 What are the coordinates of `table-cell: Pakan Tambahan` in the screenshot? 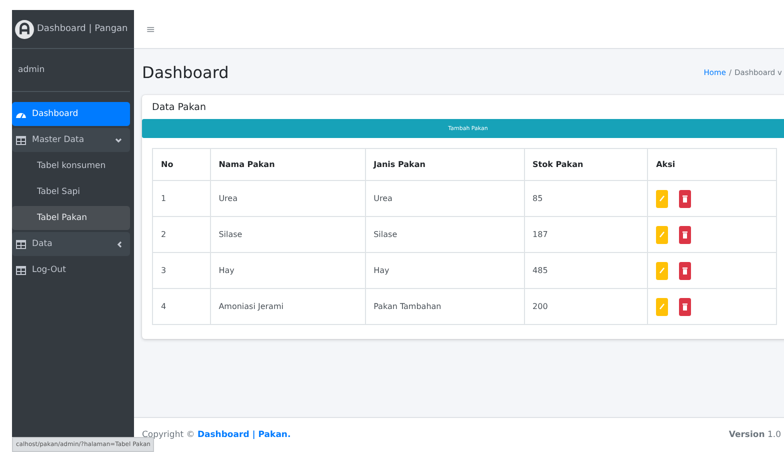 It's located at (444, 306).